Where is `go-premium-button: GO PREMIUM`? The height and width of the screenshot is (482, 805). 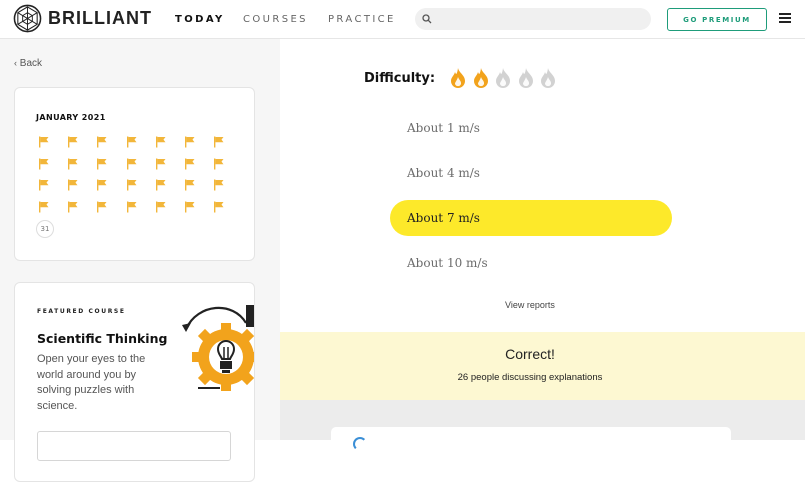 go-premium-button: GO PREMIUM is located at coordinates (717, 19).